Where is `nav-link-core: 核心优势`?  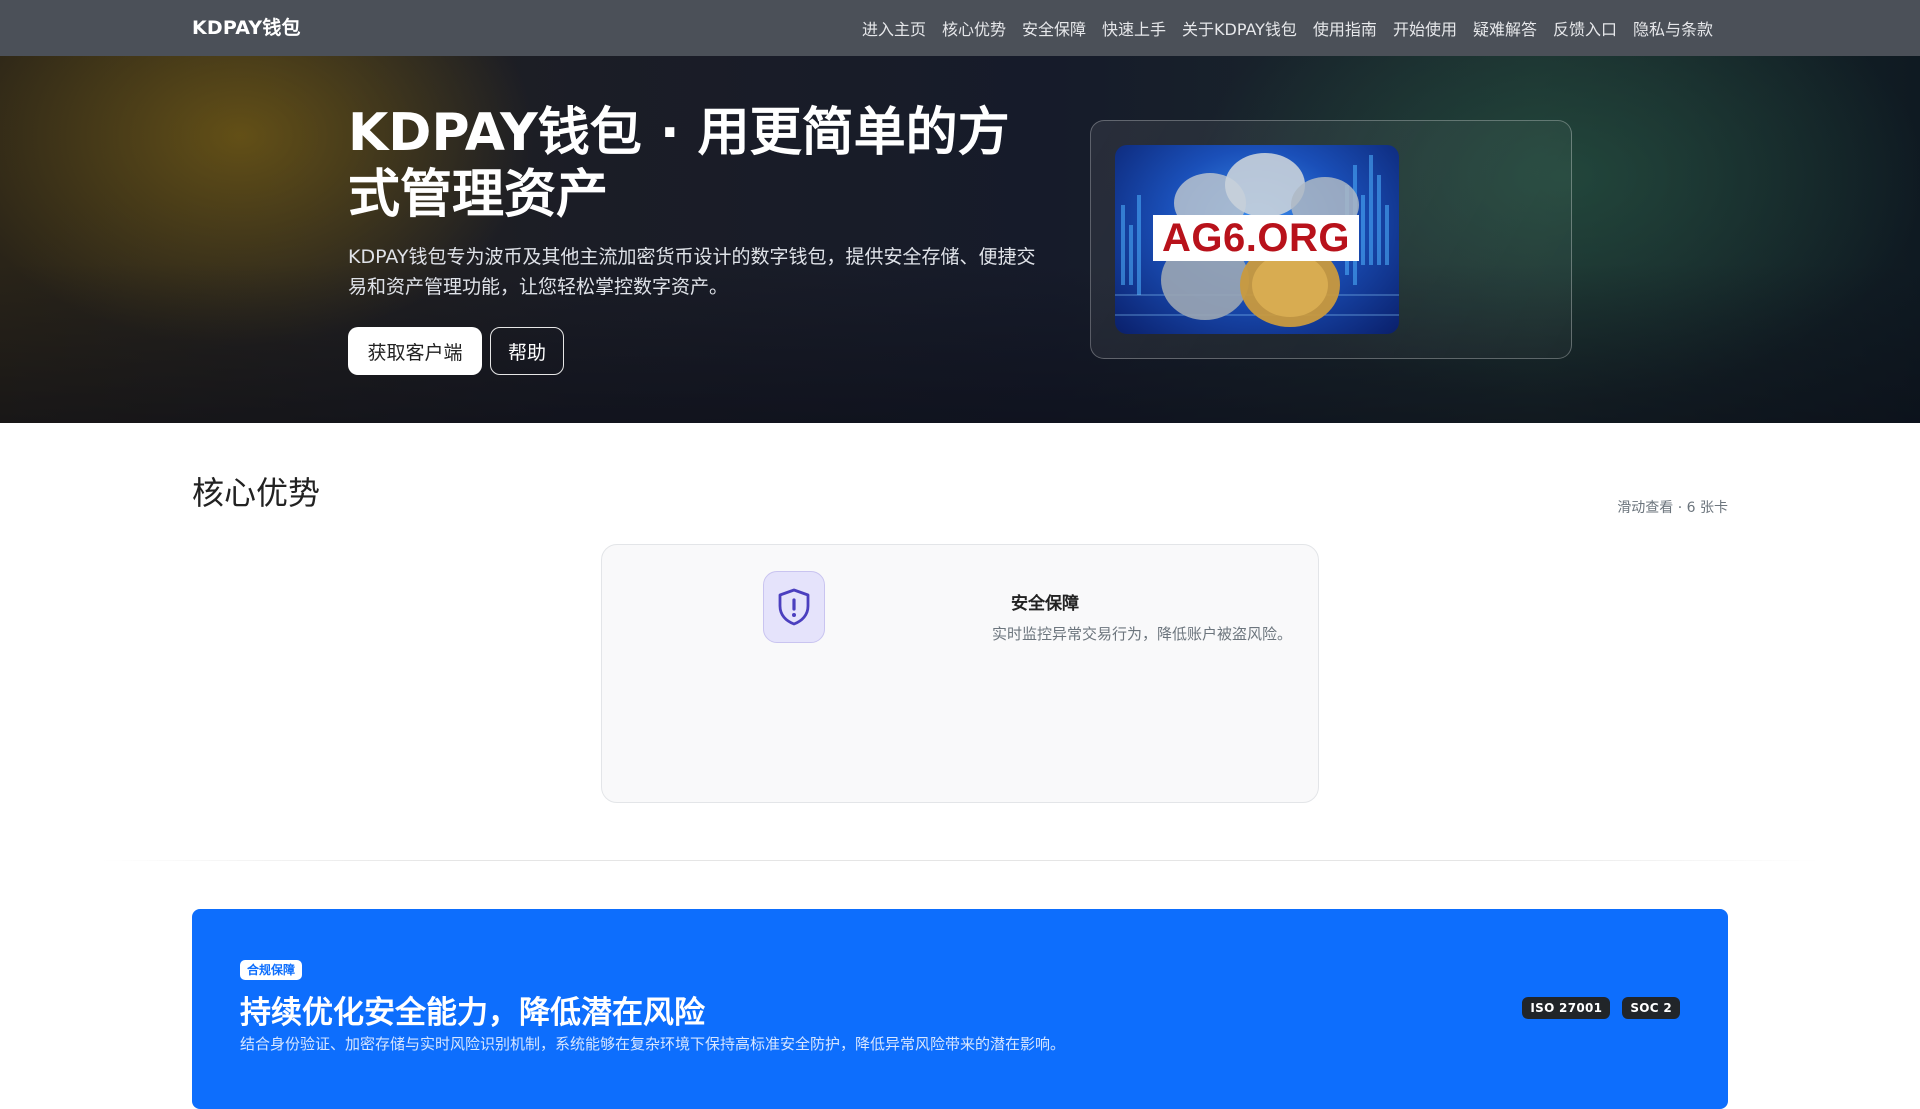 nav-link-core: 核心优势 is located at coordinates (974, 28).